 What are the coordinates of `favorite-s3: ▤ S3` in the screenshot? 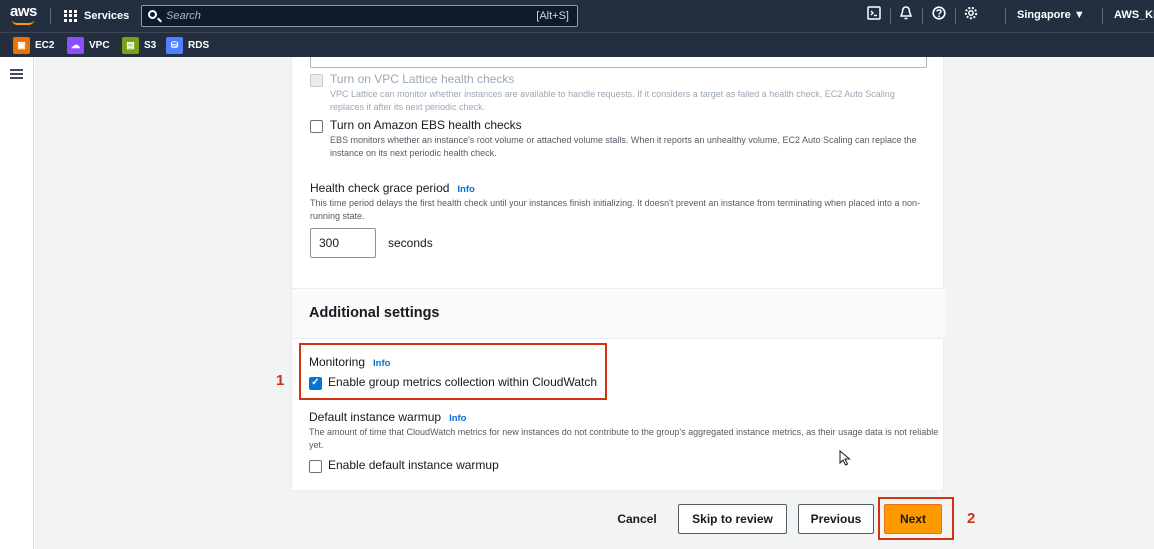 It's located at (139, 45).